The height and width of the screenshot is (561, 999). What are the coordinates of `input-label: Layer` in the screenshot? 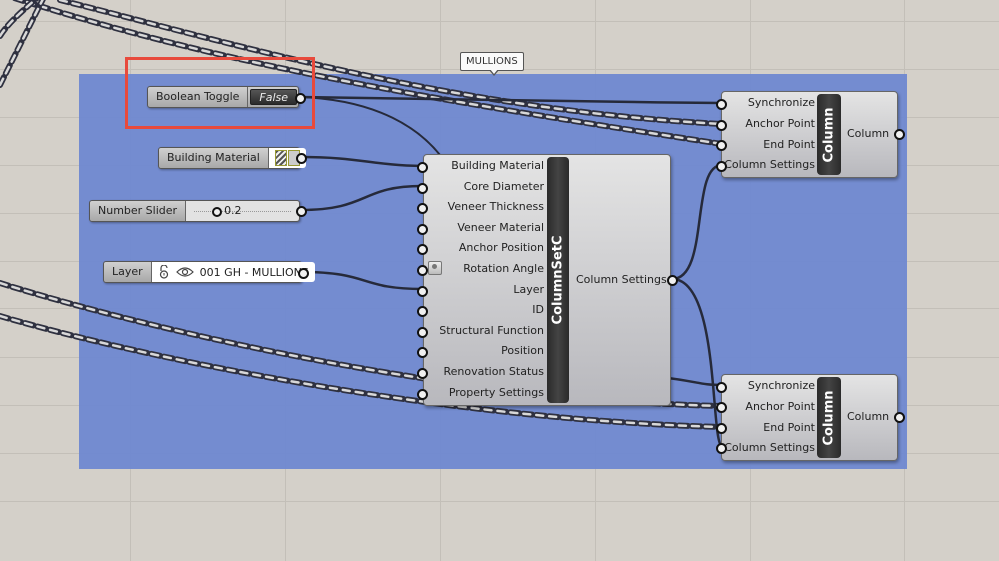 It's located at (528, 289).